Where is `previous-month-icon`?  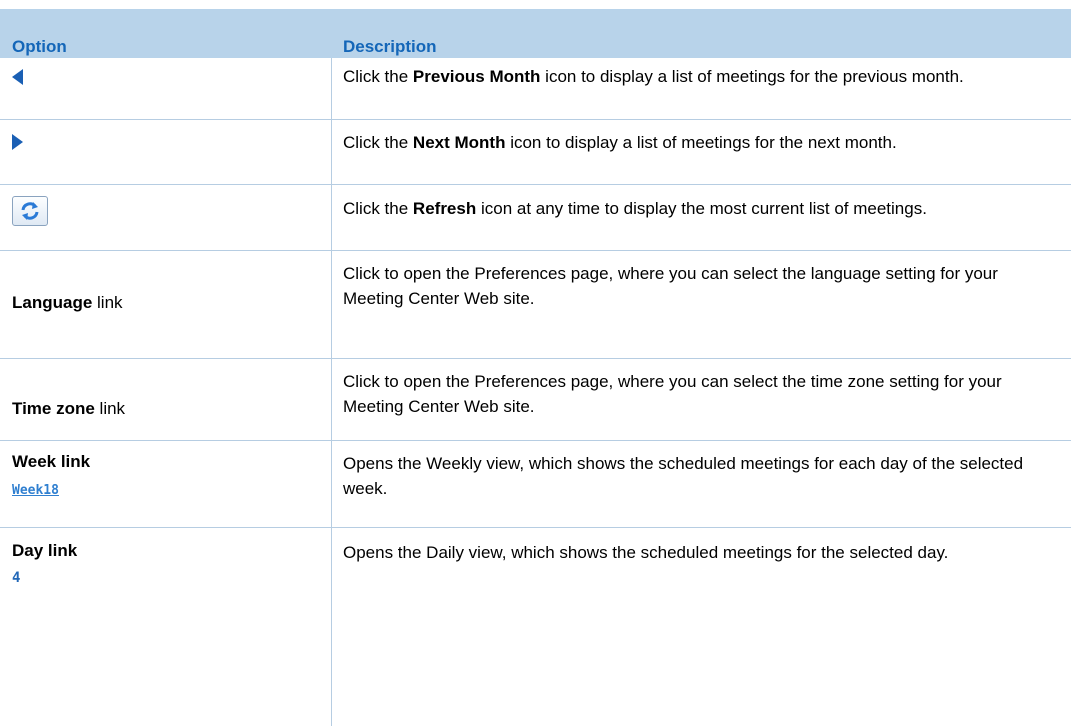
previous-month-icon is located at coordinates (17, 77).